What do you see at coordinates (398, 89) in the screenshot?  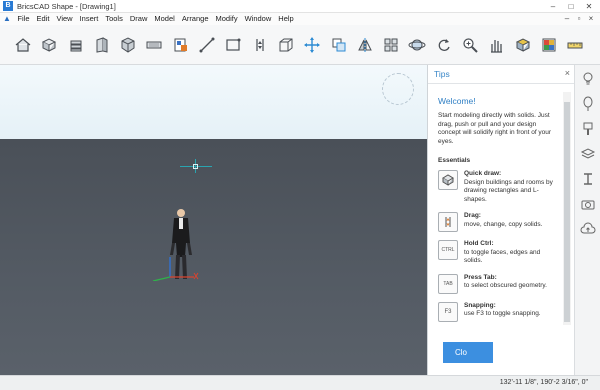 I see `view-compass-icon` at bounding box center [398, 89].